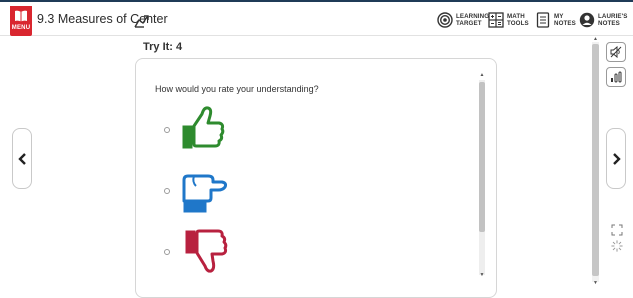 The width and height of the screenshot is (633, 298). Describe the element at coordinates (516, 16) in the screenshot. I see `math-tools-label-1: MATH` at that location.